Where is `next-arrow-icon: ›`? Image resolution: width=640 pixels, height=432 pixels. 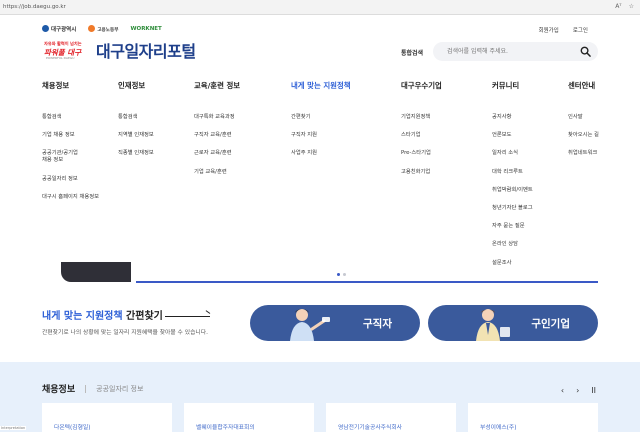 next-arrow-icon: › is located at coordinates (577, 390).